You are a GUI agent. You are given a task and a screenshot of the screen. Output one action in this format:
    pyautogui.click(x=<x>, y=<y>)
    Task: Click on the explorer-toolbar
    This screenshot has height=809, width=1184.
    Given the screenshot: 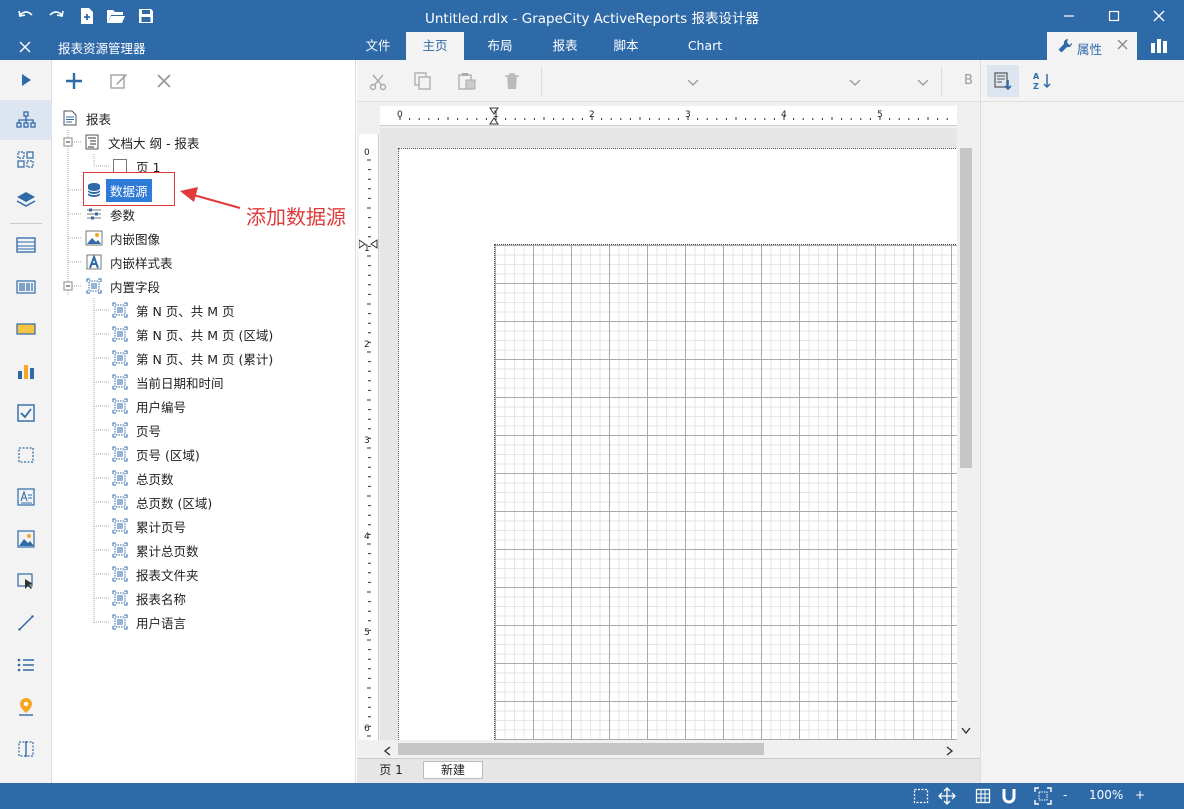 What is the action you would take?
    pyautogui.click(x=204, y=81)
    